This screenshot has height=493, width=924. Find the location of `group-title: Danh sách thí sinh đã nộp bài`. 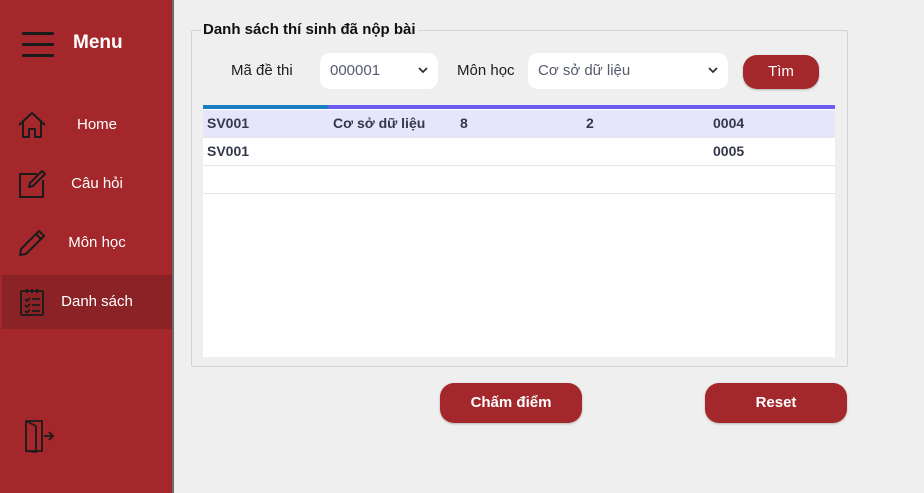

group-title: Danh sách thí sinh đã nộp bài is located at coordinates (309, 29).